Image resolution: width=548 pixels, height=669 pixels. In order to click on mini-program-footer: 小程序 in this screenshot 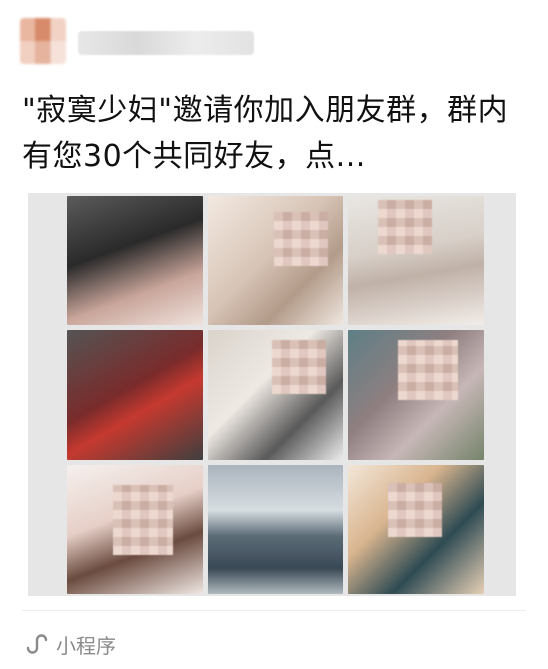, I will do `click(69, 644)`.